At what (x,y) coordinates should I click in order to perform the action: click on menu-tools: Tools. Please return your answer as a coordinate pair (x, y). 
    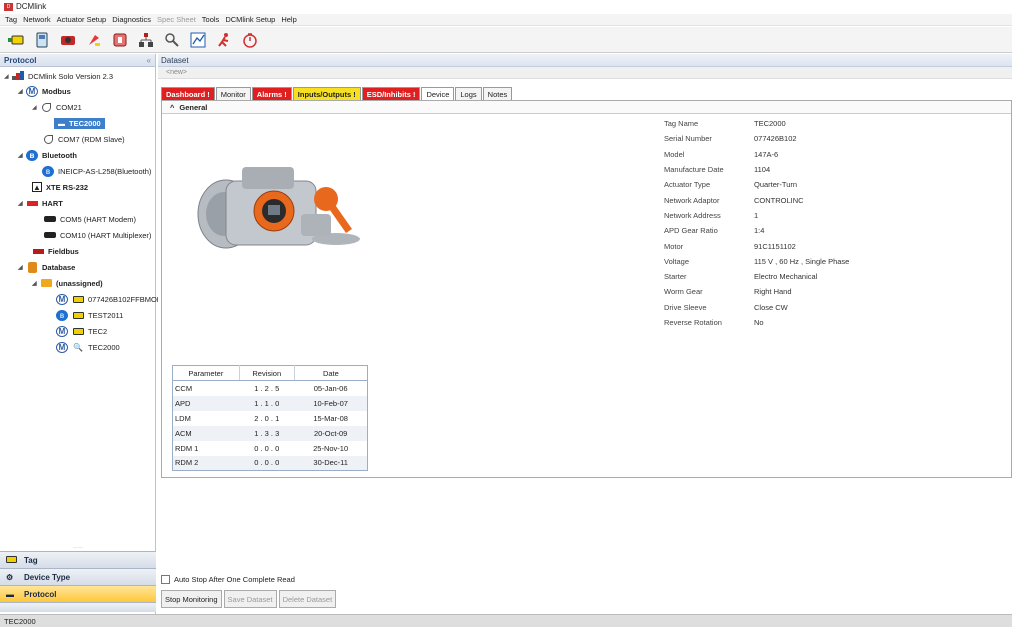
    Looking at the image, I should click on (211, 19).